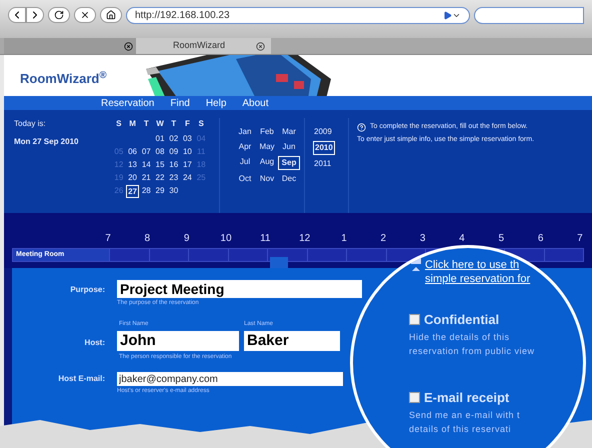  Describe the element at coordinates (146, 165) in the screenshot. I see `calendar-day: 14` at that location.